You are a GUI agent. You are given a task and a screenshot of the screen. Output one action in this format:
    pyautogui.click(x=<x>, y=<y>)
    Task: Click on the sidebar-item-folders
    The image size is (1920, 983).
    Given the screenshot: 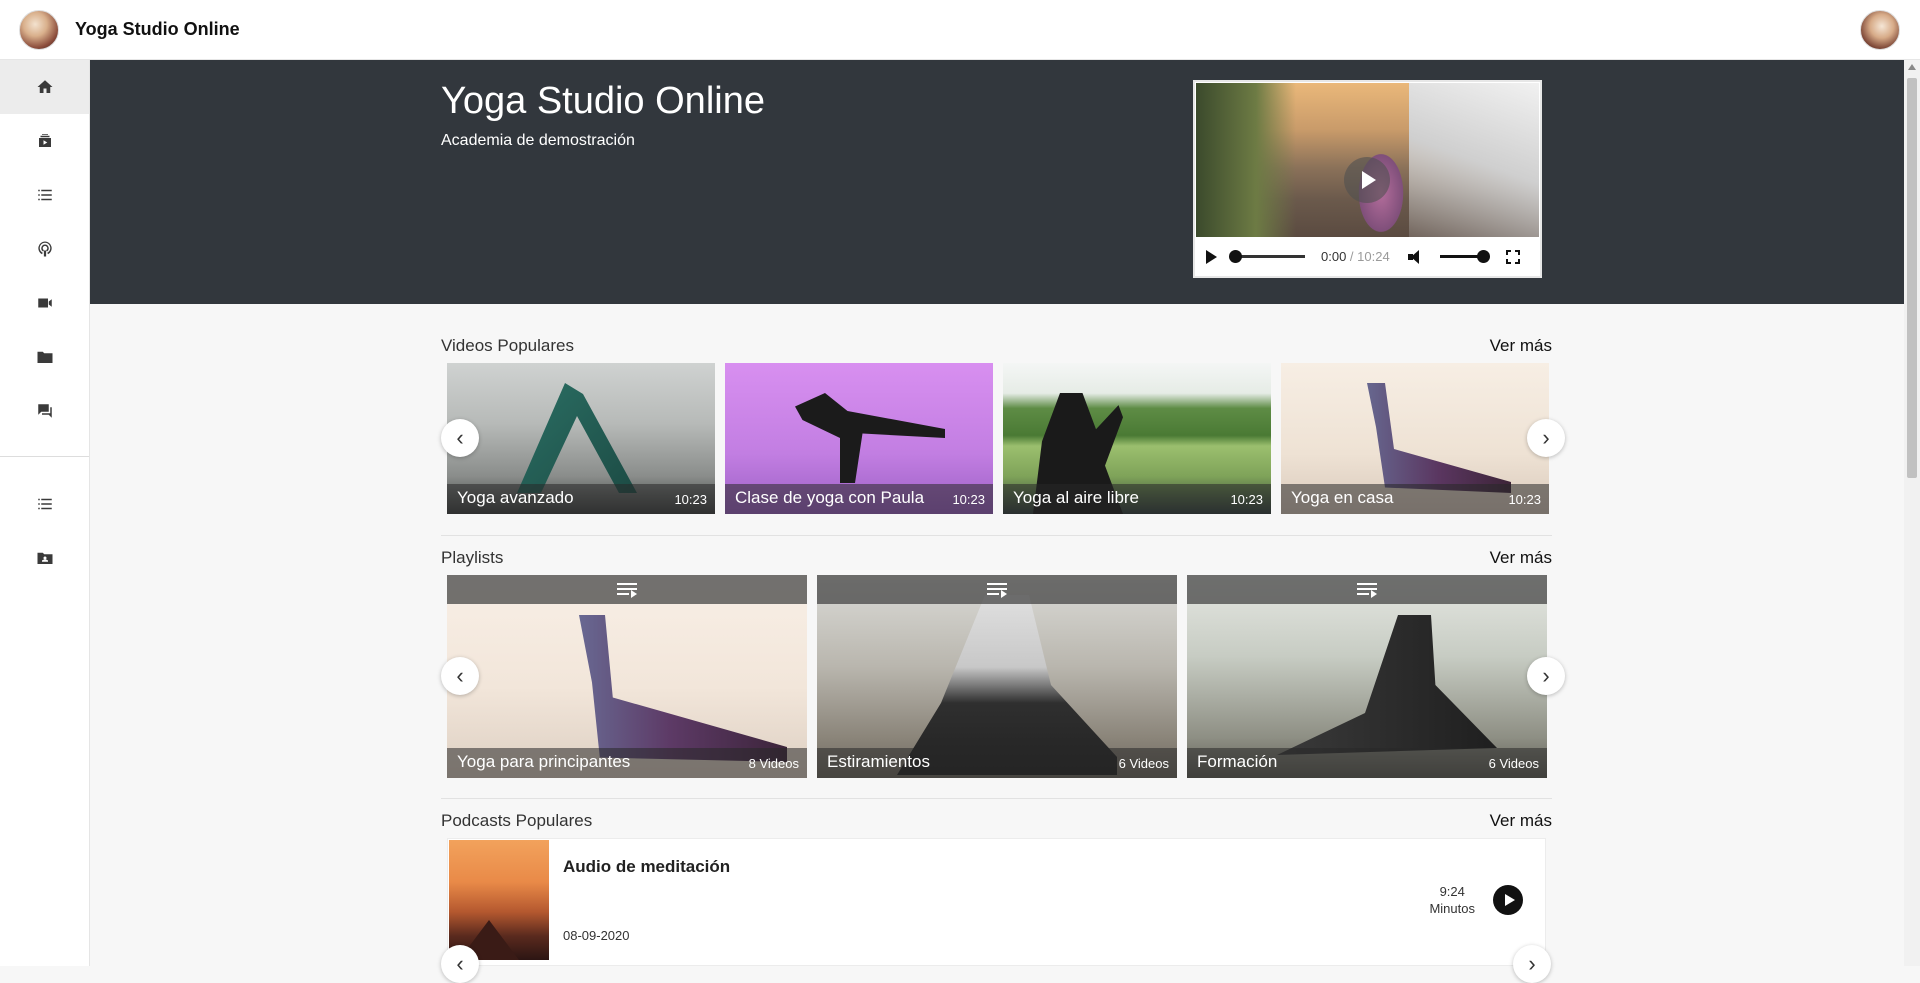 What is the action you would take?
    pyautogui.click(x=44, y=357)
    